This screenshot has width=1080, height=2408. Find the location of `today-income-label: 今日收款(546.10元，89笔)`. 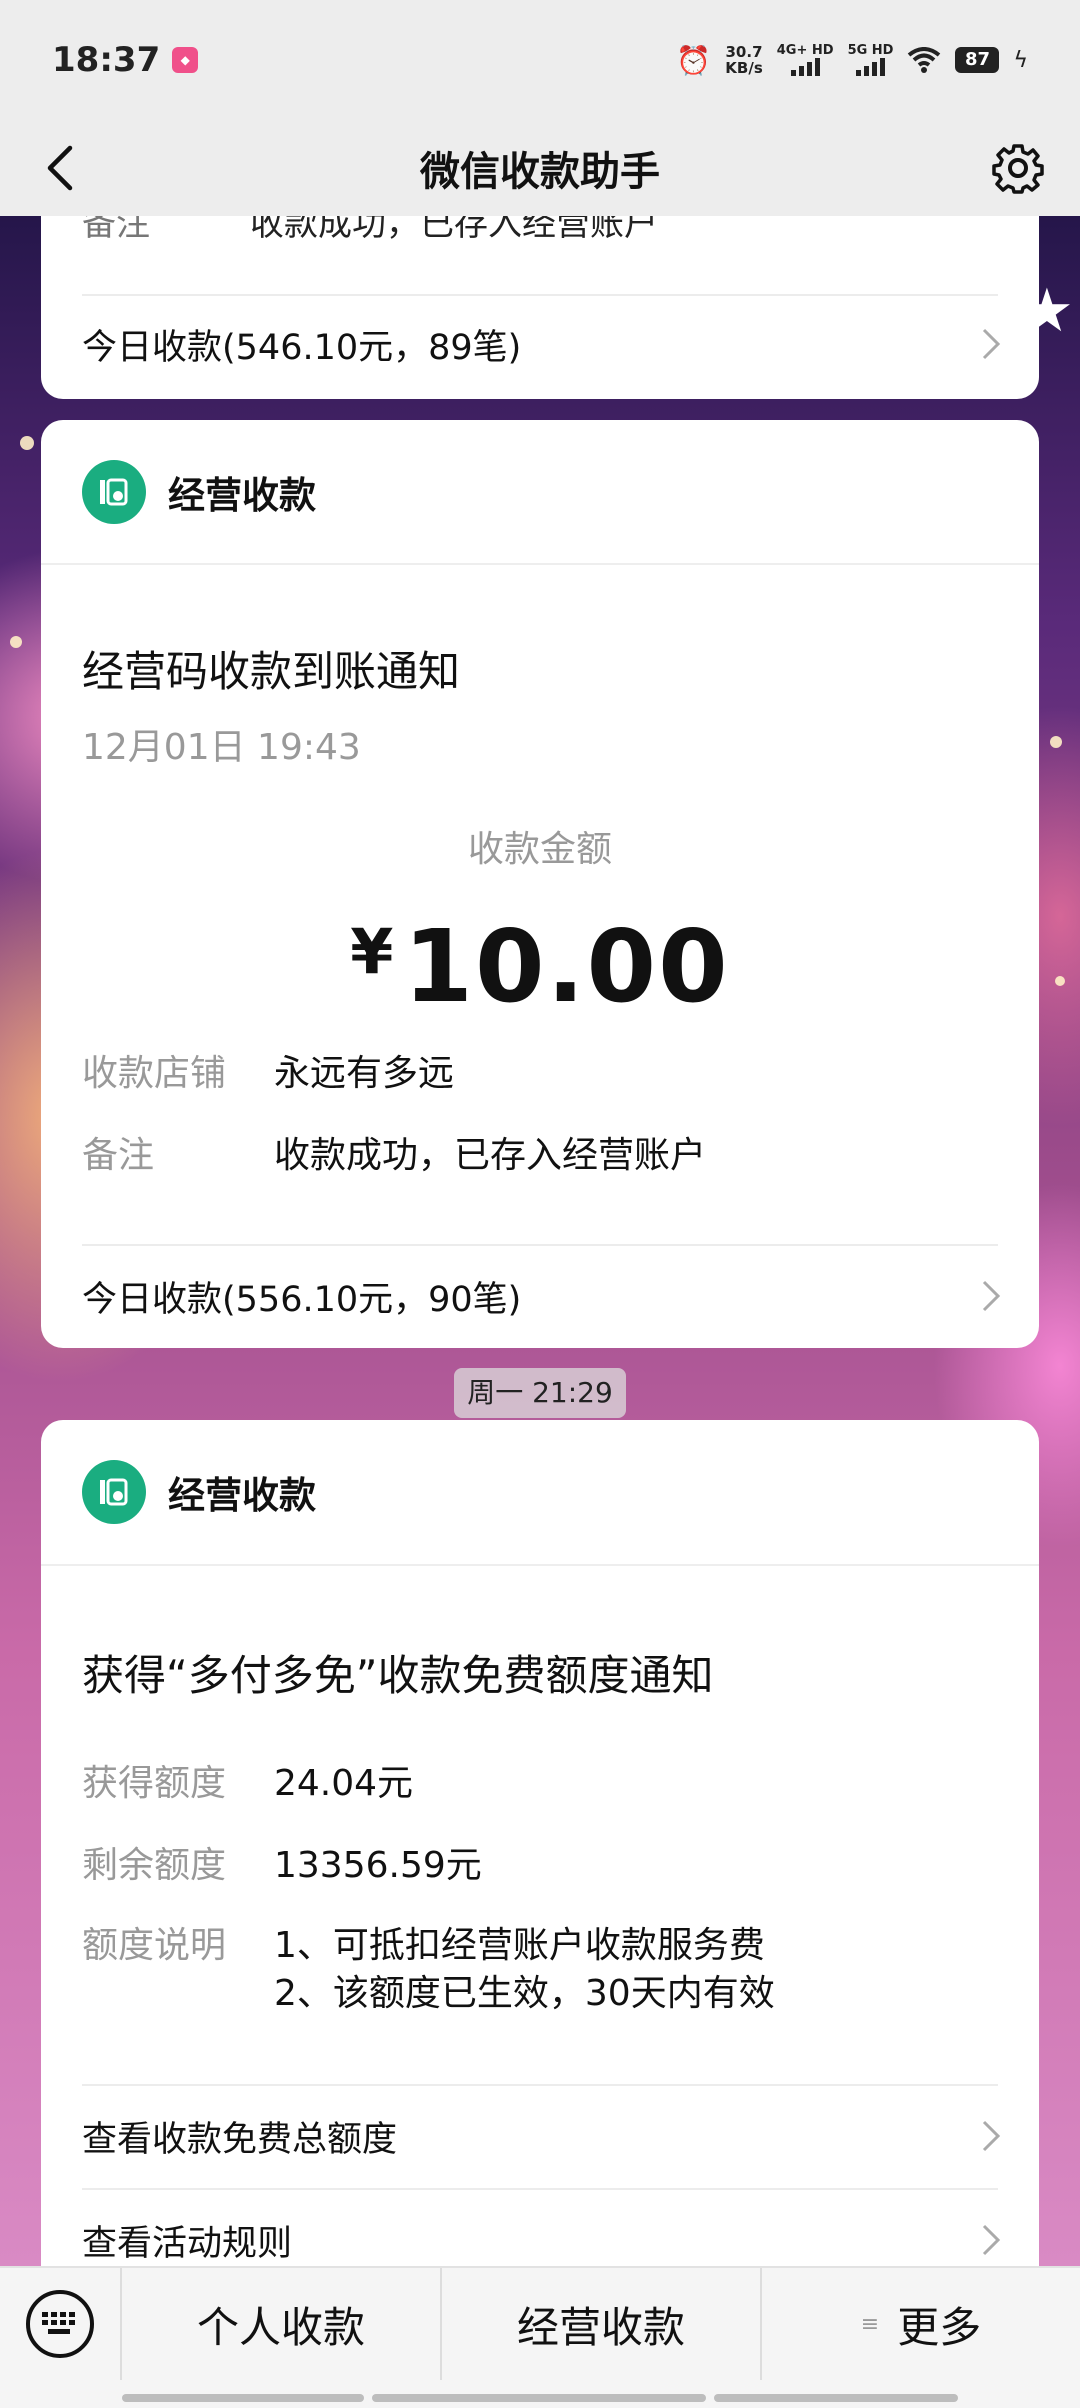

today-income-label: 今日收款(546.10元，89笔) is located at coordinates (302, 347).